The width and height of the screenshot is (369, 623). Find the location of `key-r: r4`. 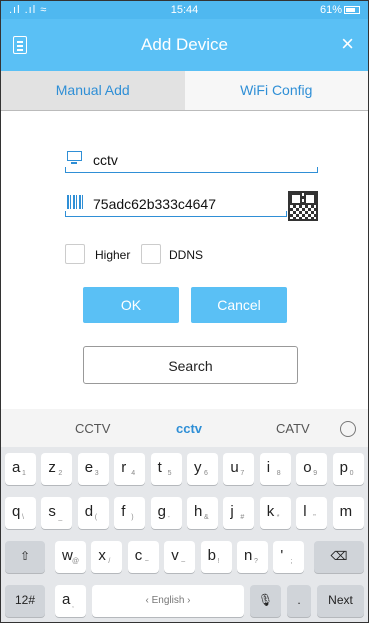

key-r: r4 is located at coordinates (130, 469).